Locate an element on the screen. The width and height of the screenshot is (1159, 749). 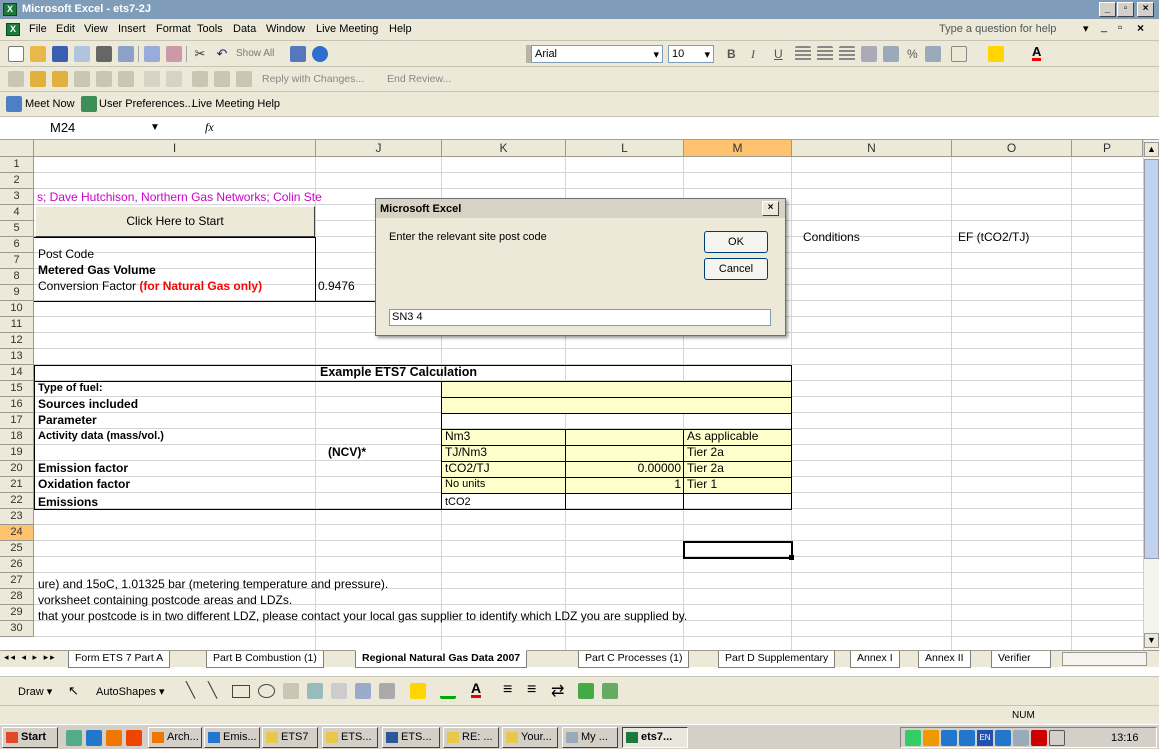
row-header-23: 23 is located at coordinates (17, 517).